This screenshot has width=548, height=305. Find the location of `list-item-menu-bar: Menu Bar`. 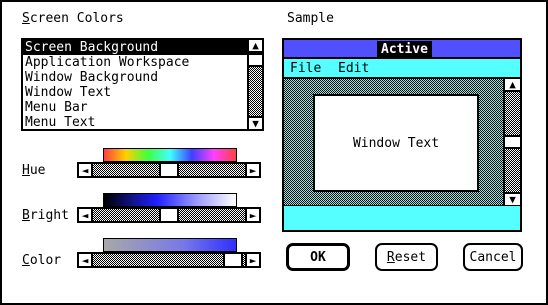

list-item-menu-bar: Menu Bar is located at coordinates (135, 107).